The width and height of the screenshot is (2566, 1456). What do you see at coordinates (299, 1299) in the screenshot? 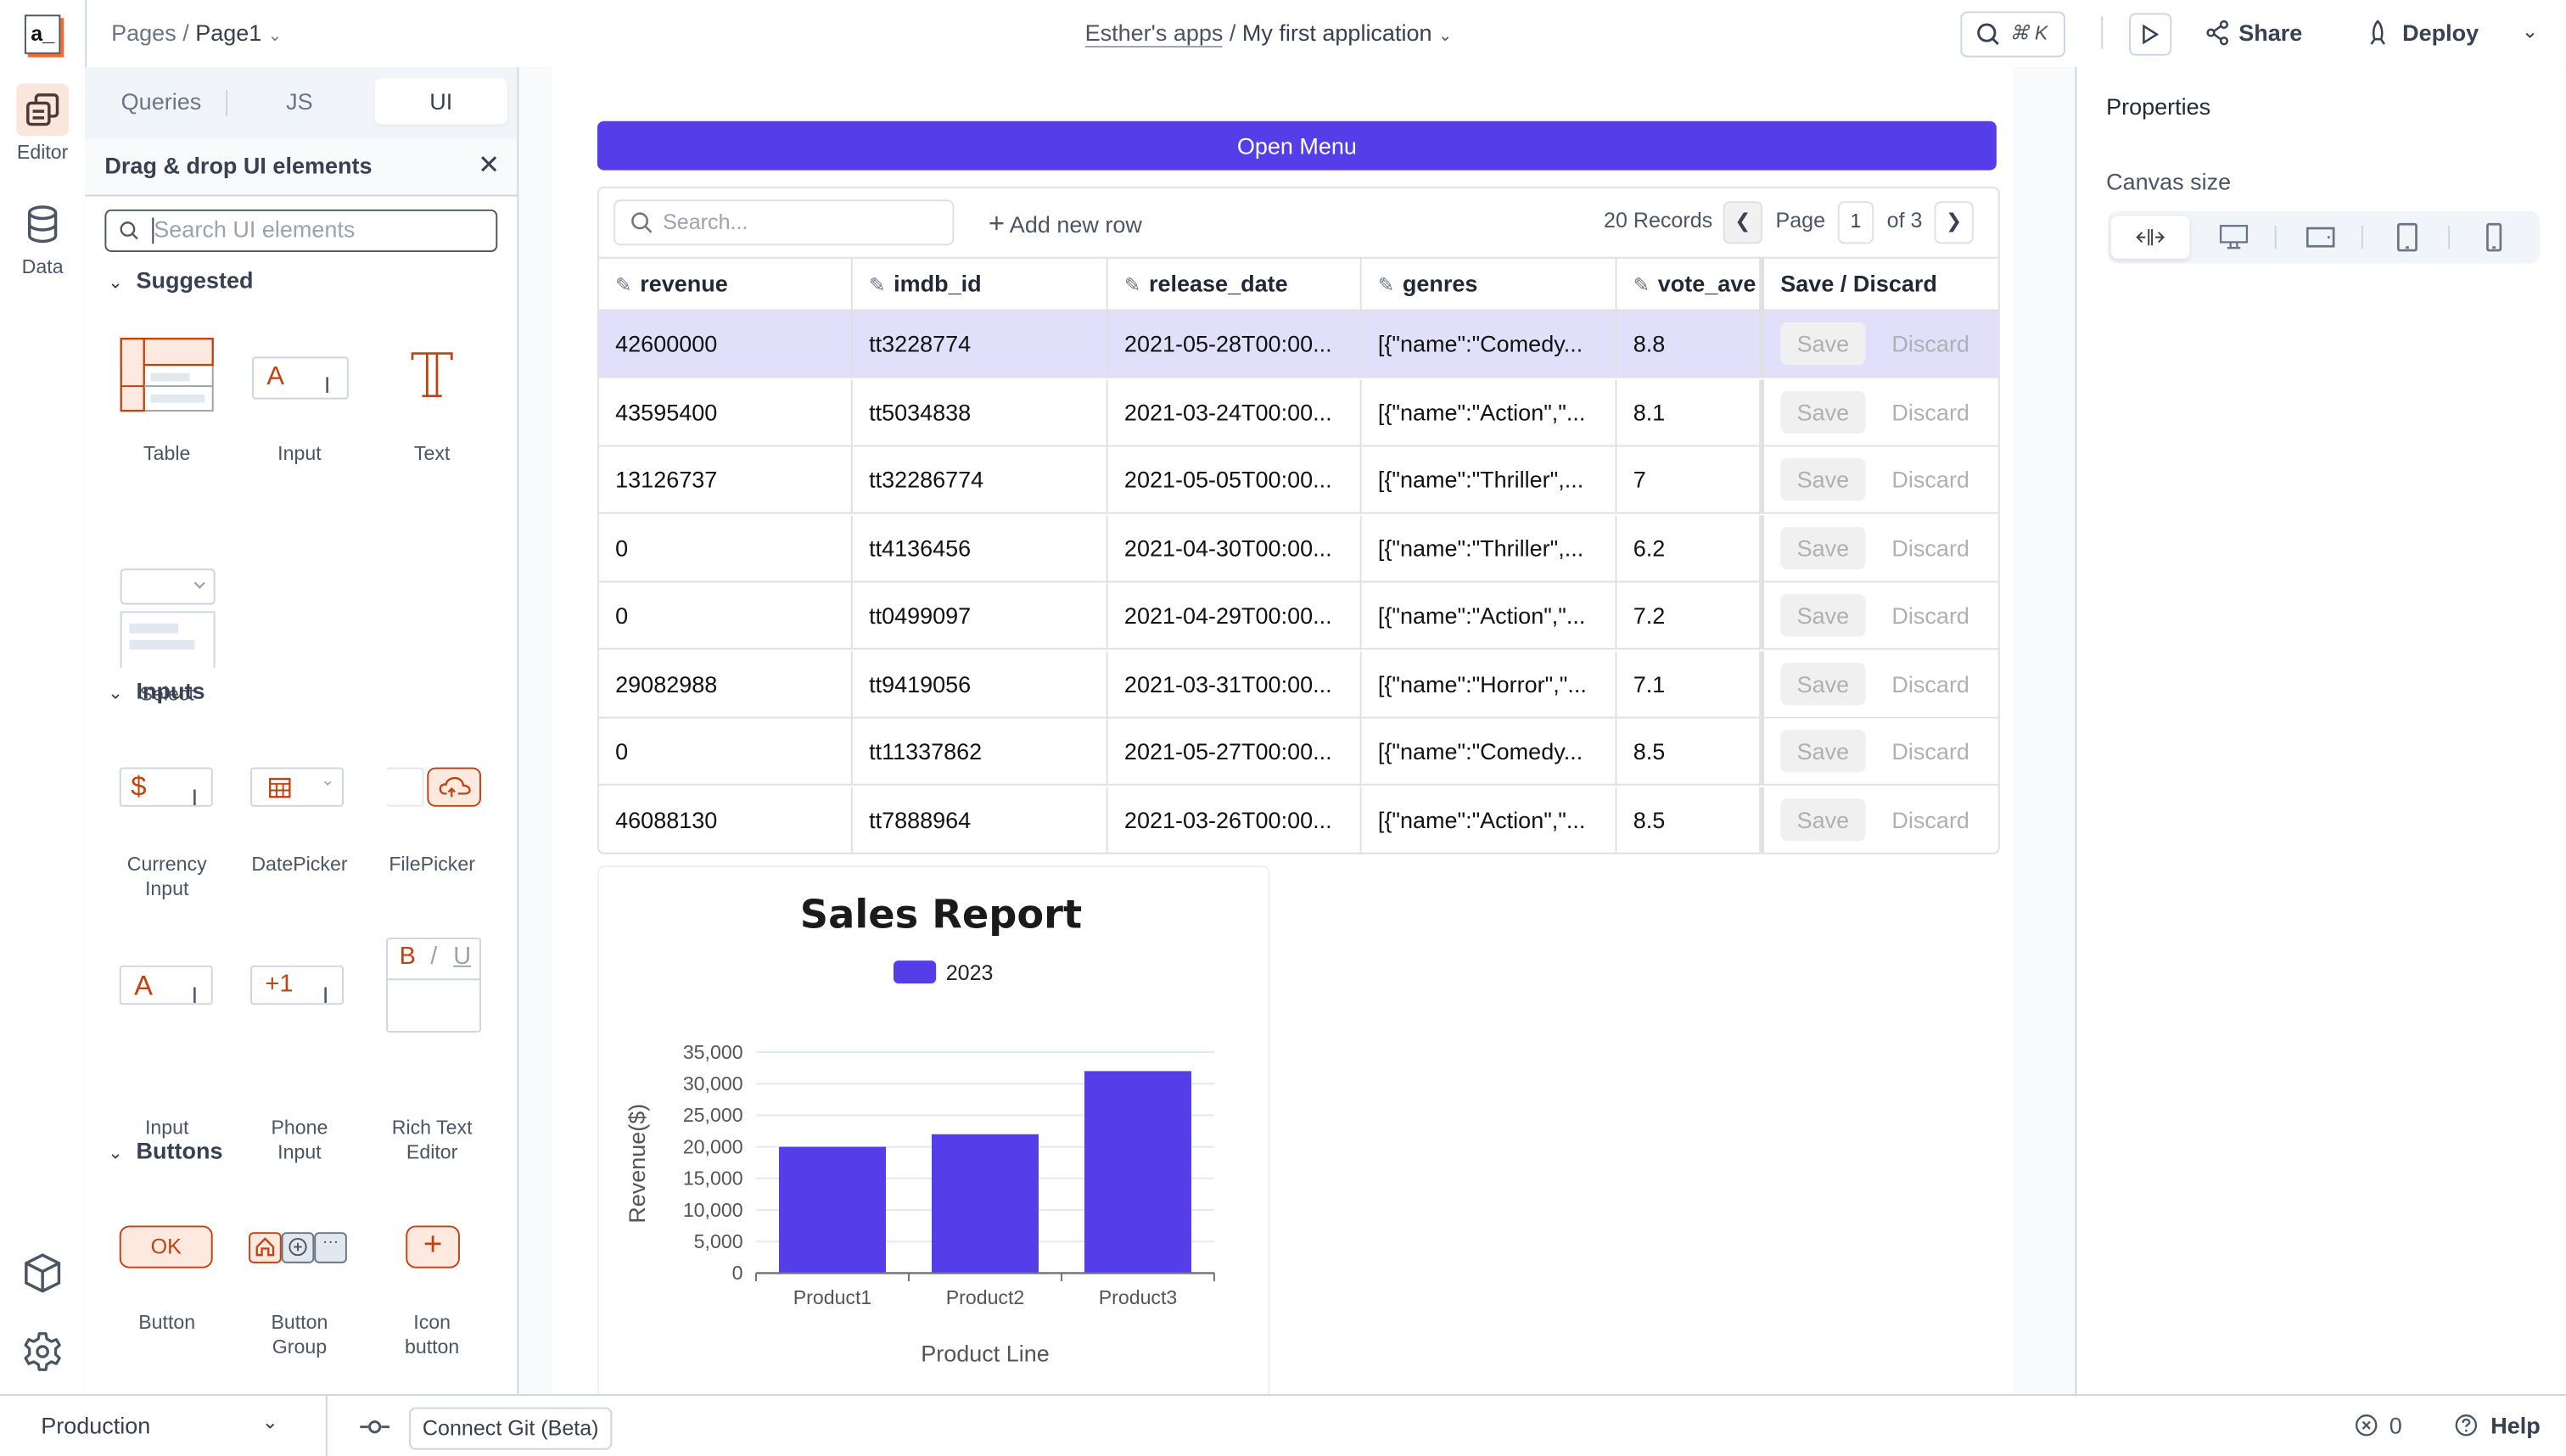
I see `widget-card-button-group: ··· Button Group` at bounding box center [299, 1299].